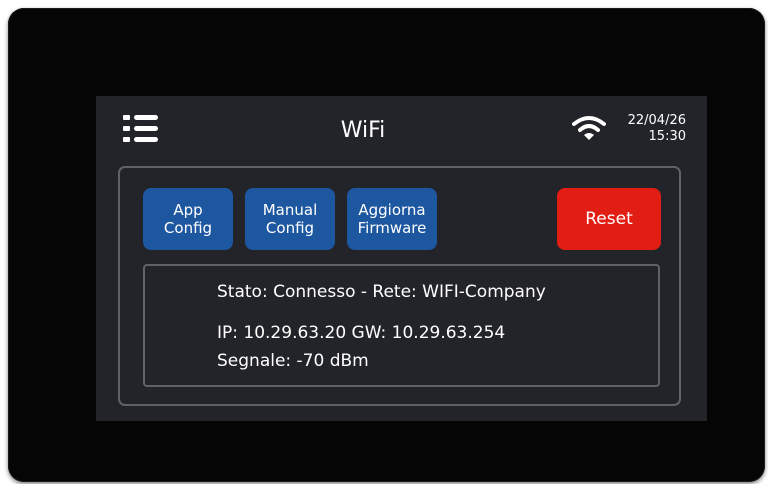 The width and height of the screenshot is (768, 484). I want to click on reset-button: Reset, so click(609, 219).